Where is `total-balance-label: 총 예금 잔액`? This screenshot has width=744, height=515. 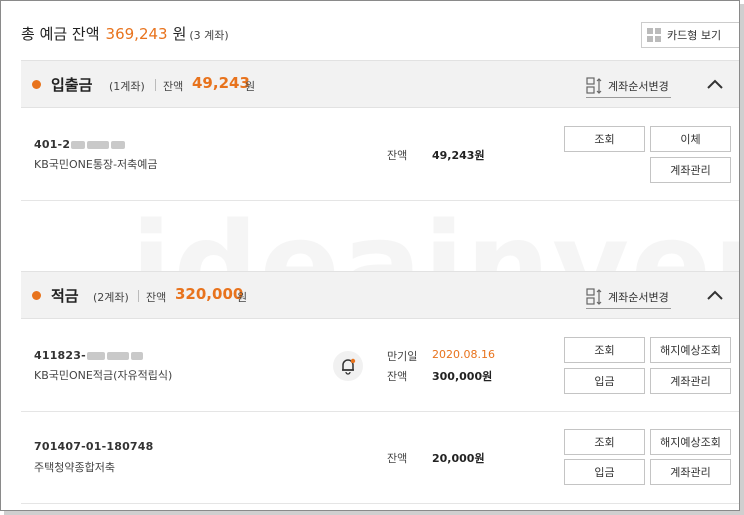
total-balance-label: 총 예금 잔액 is located at coordinates (60, 34).